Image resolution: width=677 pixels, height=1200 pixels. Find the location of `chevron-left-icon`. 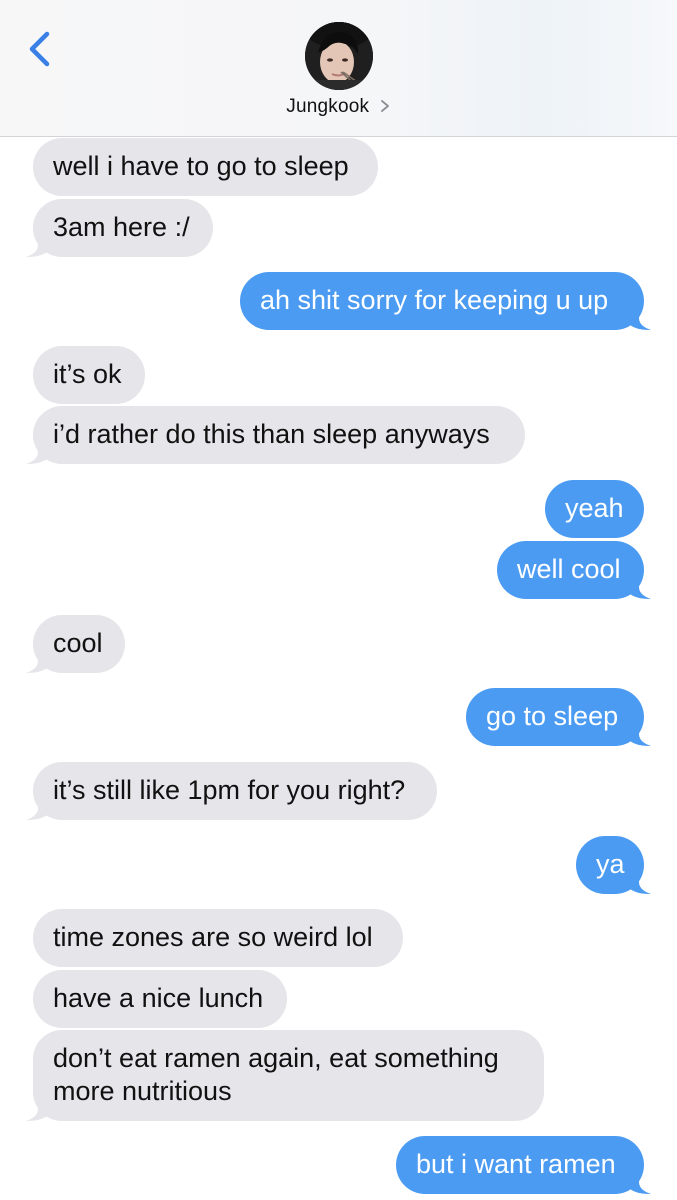

chevron-left-icon is located at coordinates (39, 49).